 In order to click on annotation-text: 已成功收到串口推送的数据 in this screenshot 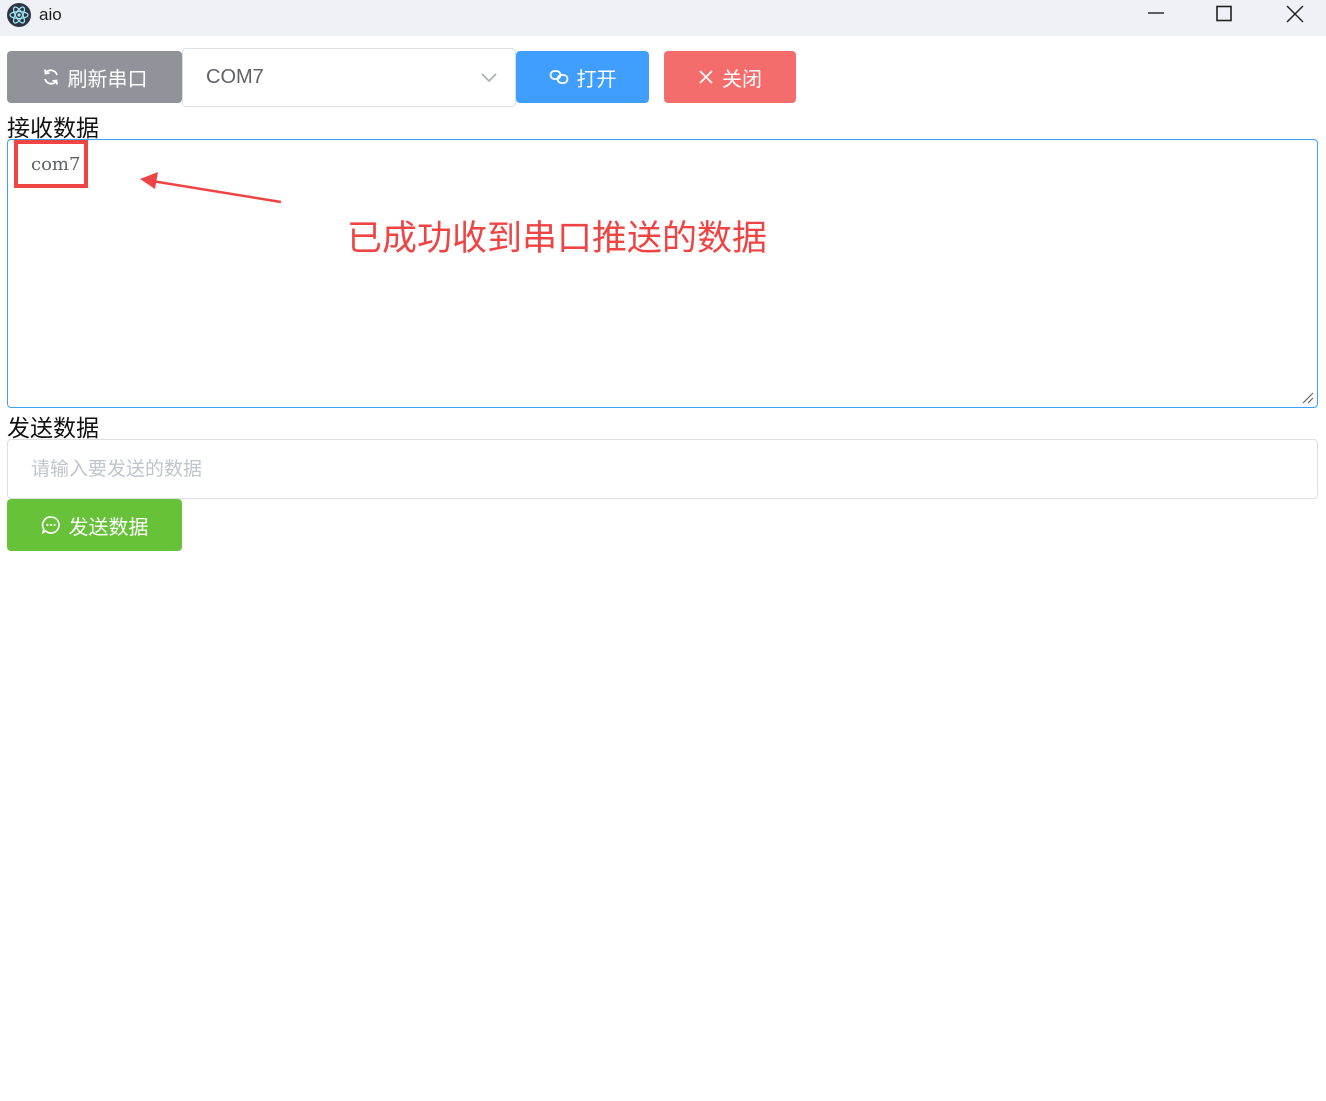, I will do `click(557, 239)`.